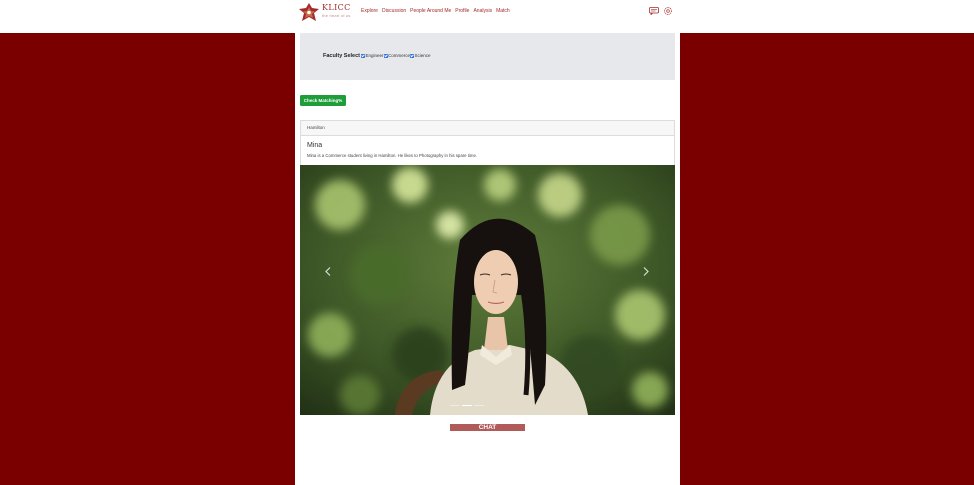  I want to click on nav-people-around-me: People Around Me, so click(430, 11).